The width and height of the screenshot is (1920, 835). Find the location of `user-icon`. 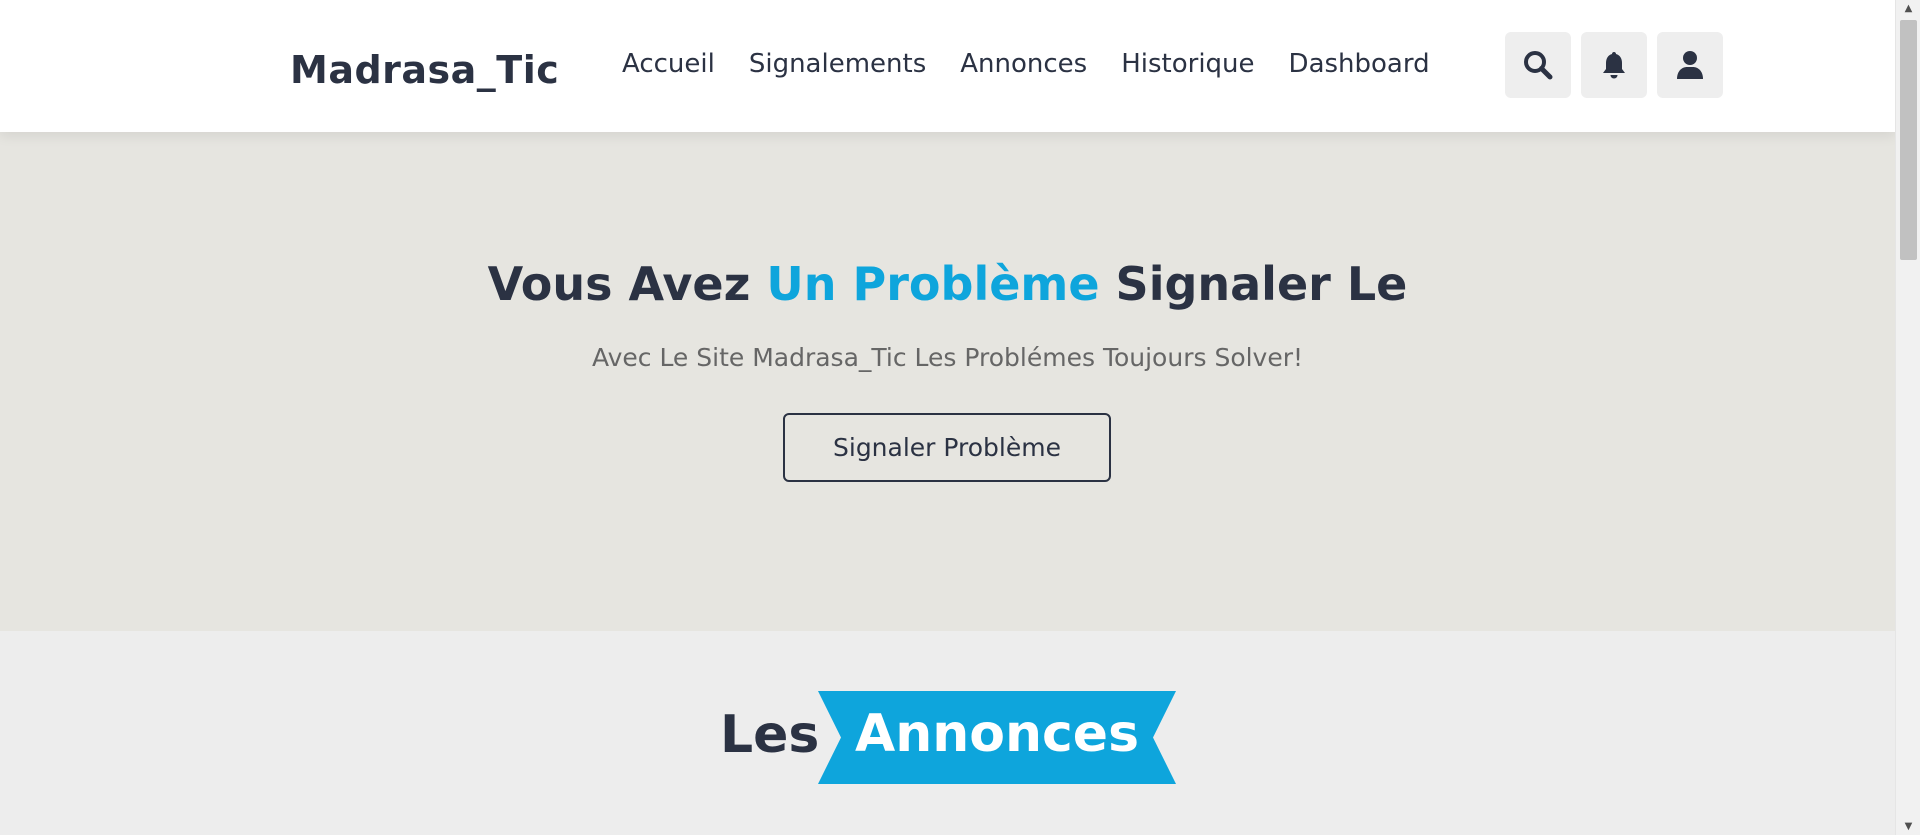

user-icon is located at coordinates (1690, 65).